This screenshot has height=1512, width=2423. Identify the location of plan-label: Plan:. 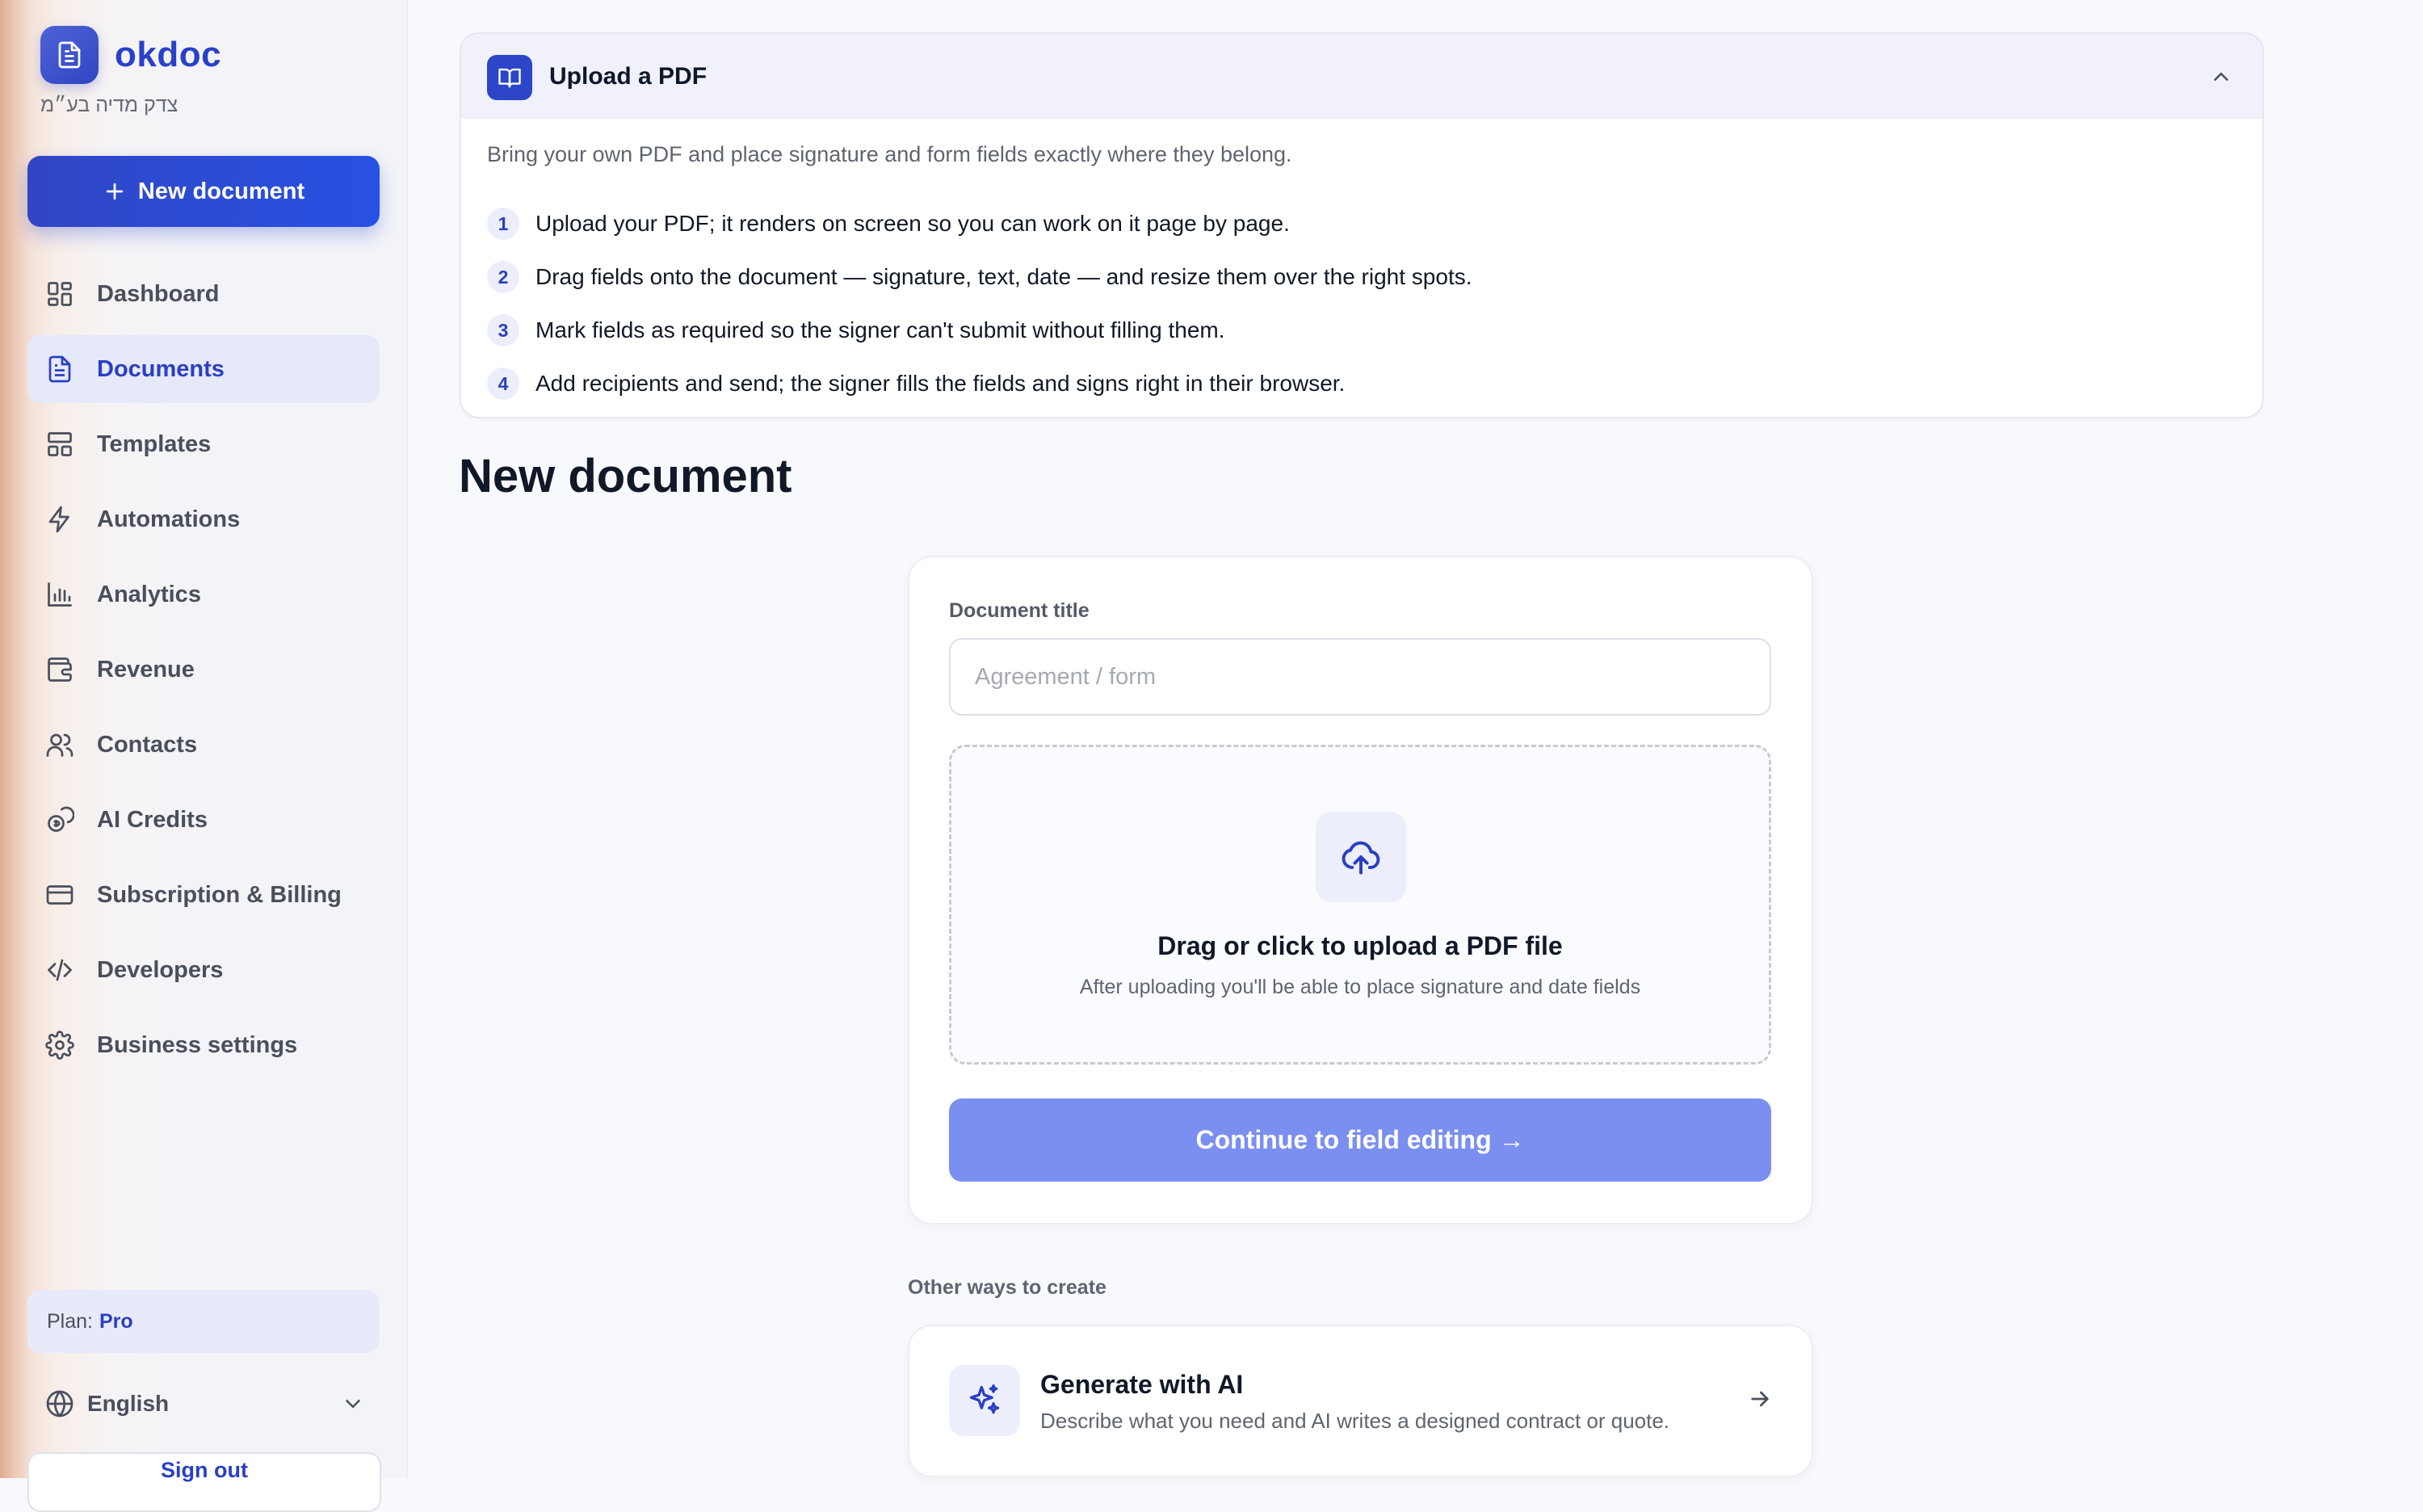
(70, 1321).